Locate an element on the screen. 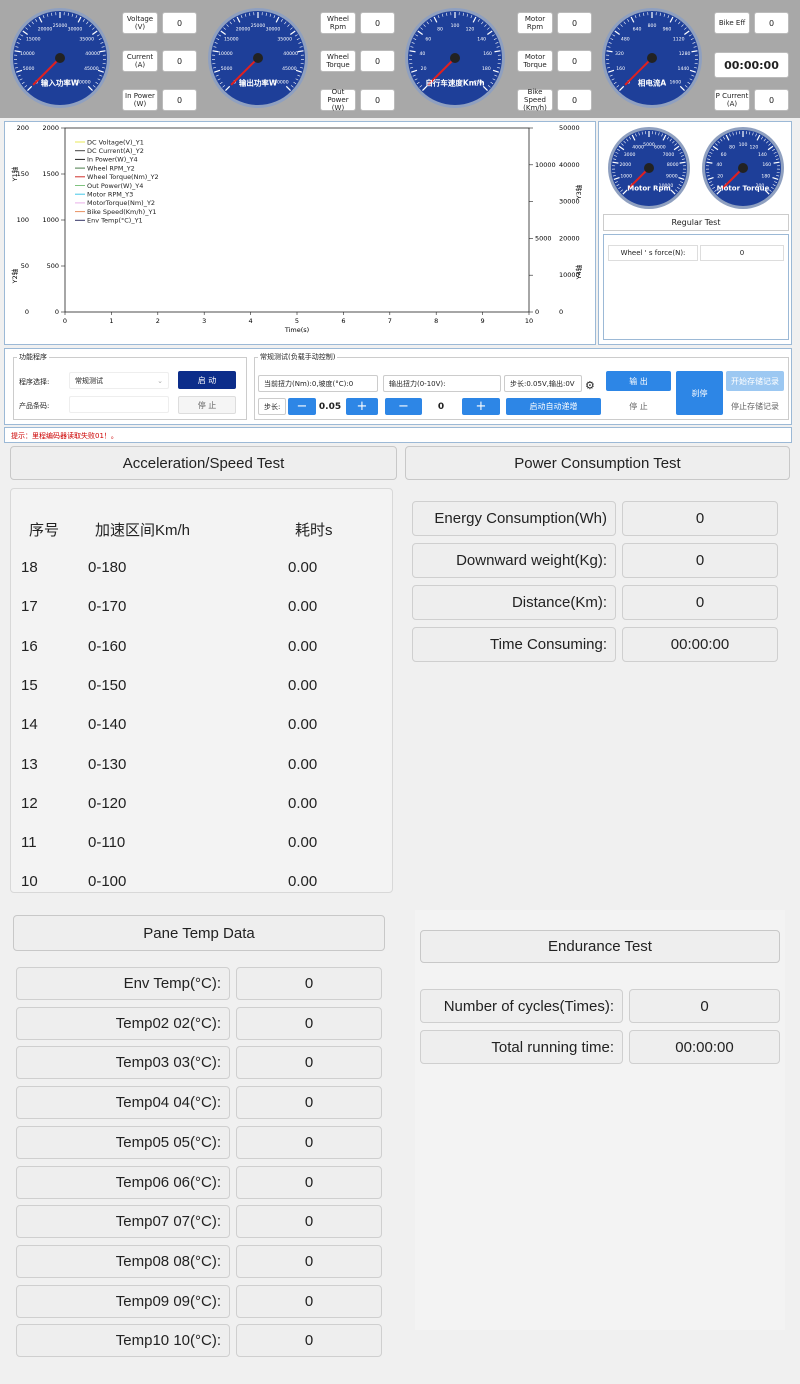  gauge-1-tick-label: 20000 is located at coordinates (243, 30).